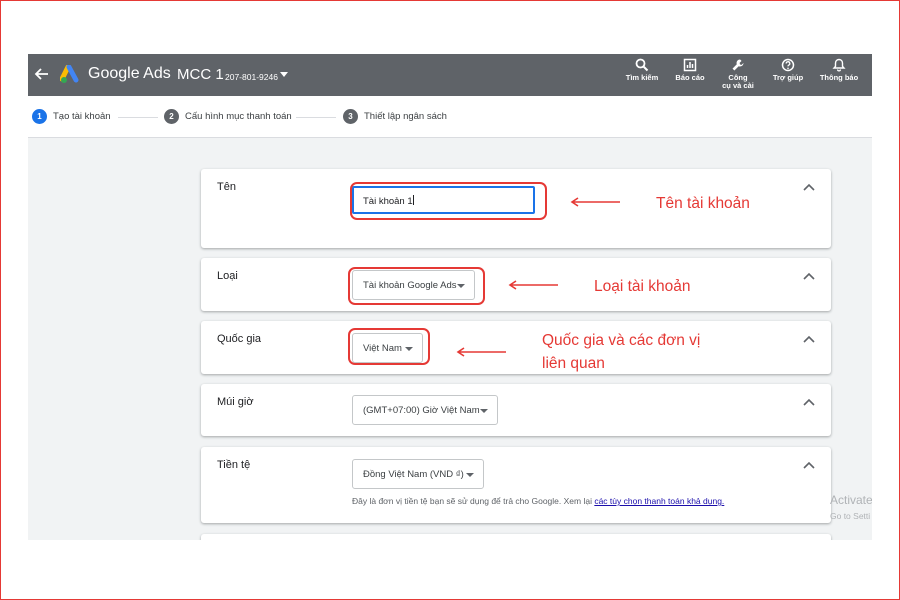  I want to click on activate-watermark: Activate, so click(851, 500).